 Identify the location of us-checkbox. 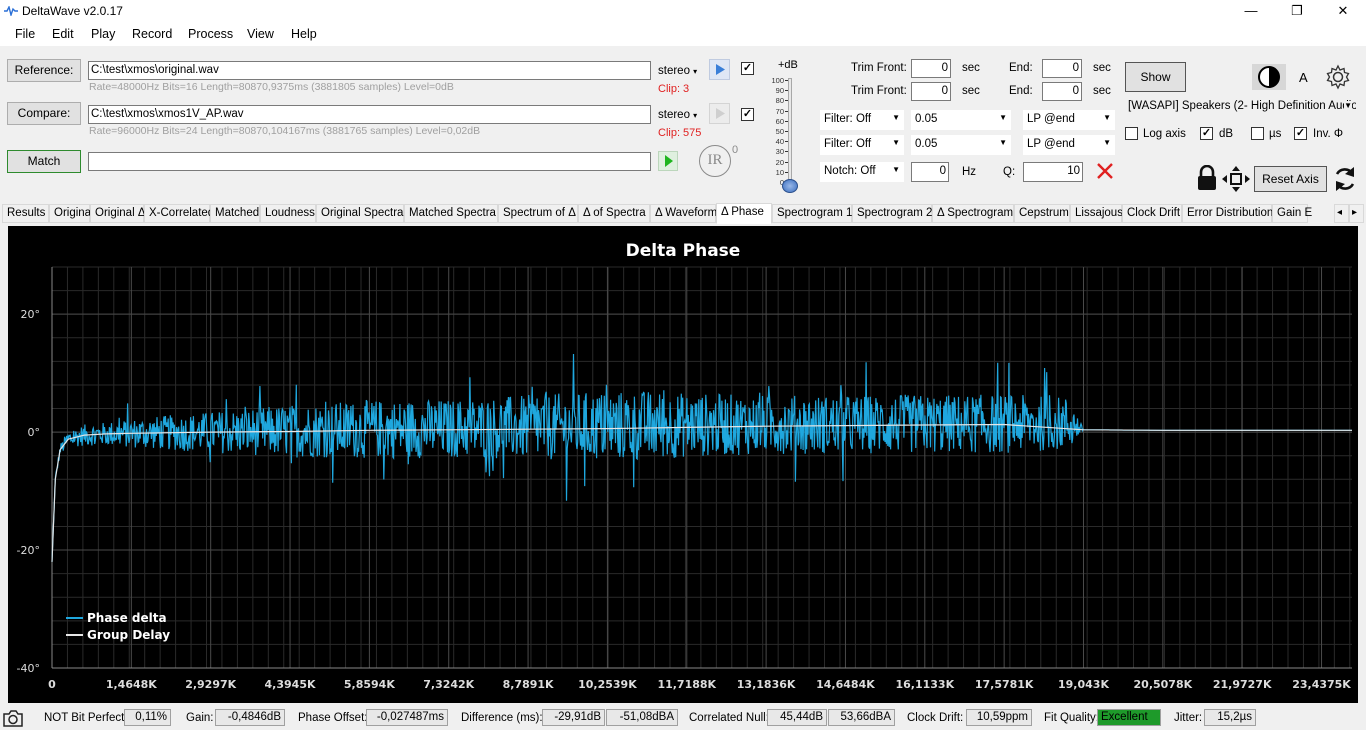
(1257, 133).